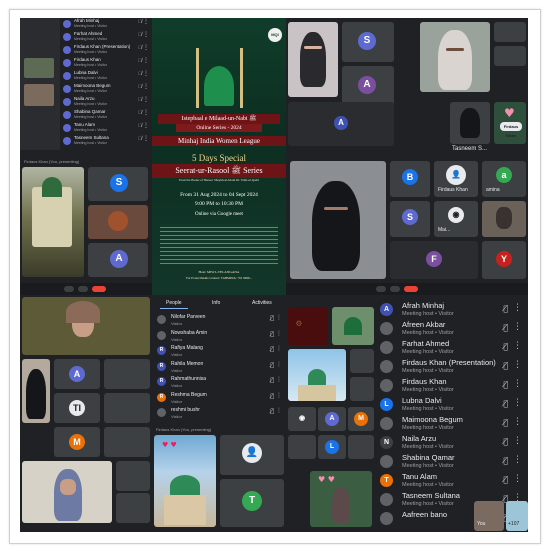 Image resolution: width=548 pixels, height=551 pixels. I want to click on participant-name: Rafiya Malang, so click(187, 348).